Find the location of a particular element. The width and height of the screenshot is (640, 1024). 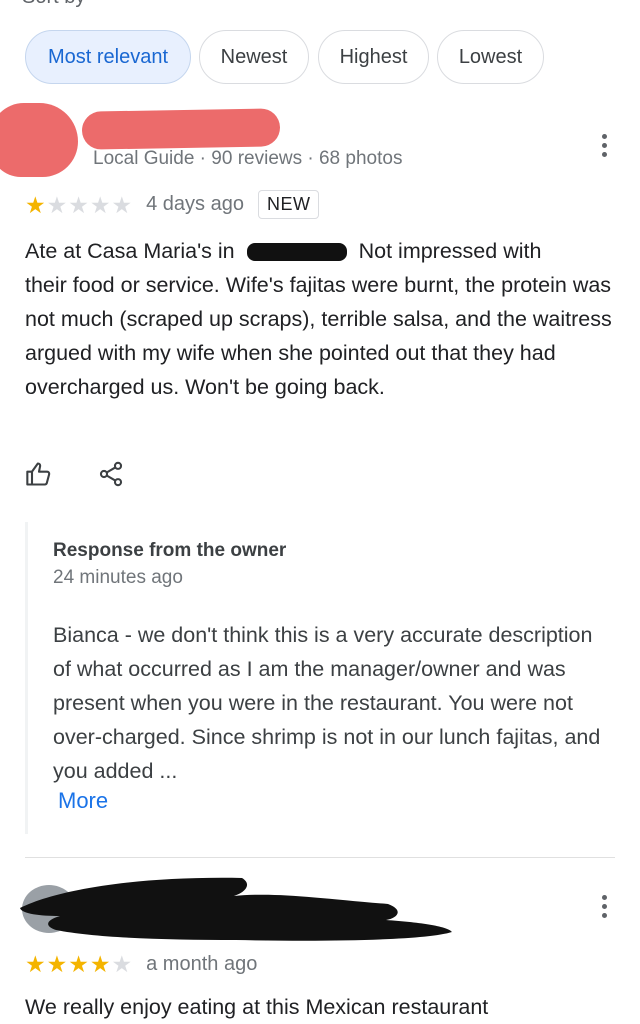

divider is located at coordinates (320, 857).